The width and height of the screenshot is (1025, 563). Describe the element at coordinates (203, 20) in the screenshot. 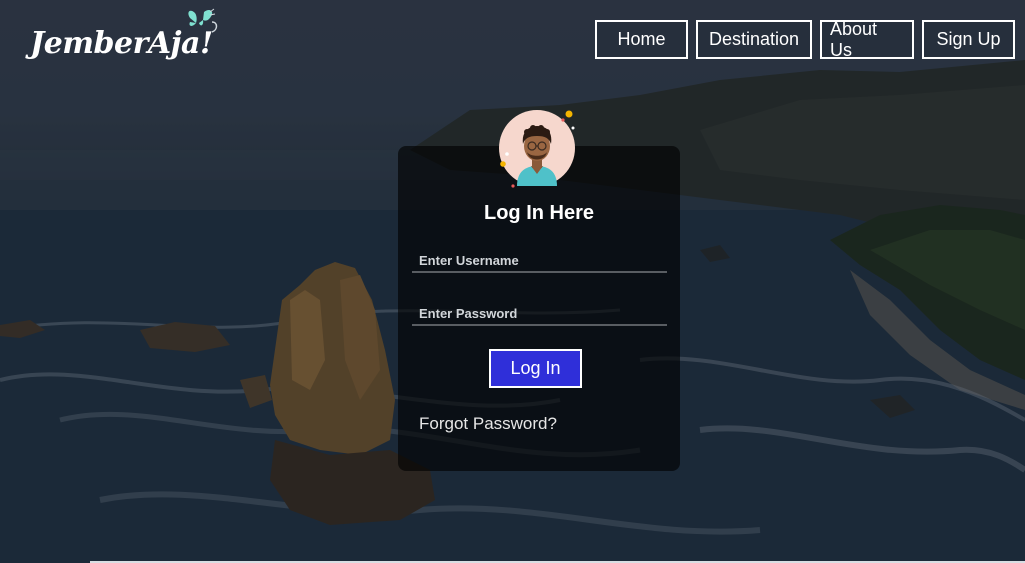

I see `butterfly-icon` at that location.